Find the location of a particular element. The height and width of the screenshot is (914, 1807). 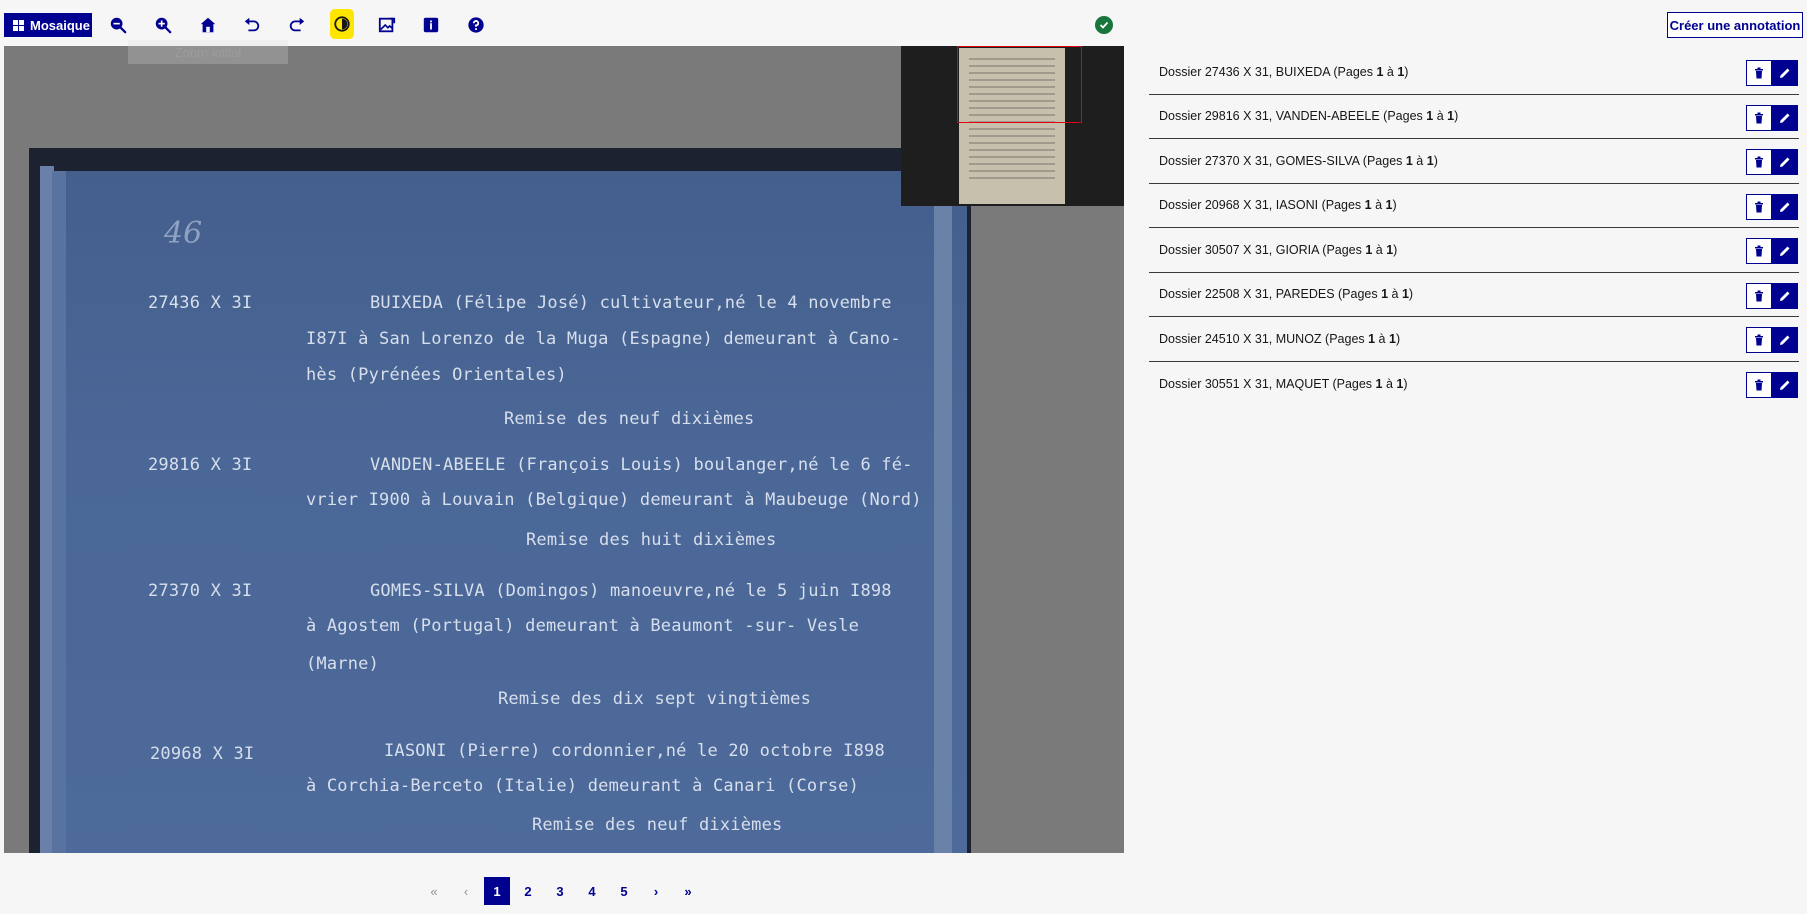

rotate-right-button is located at coordinates (297, 25).